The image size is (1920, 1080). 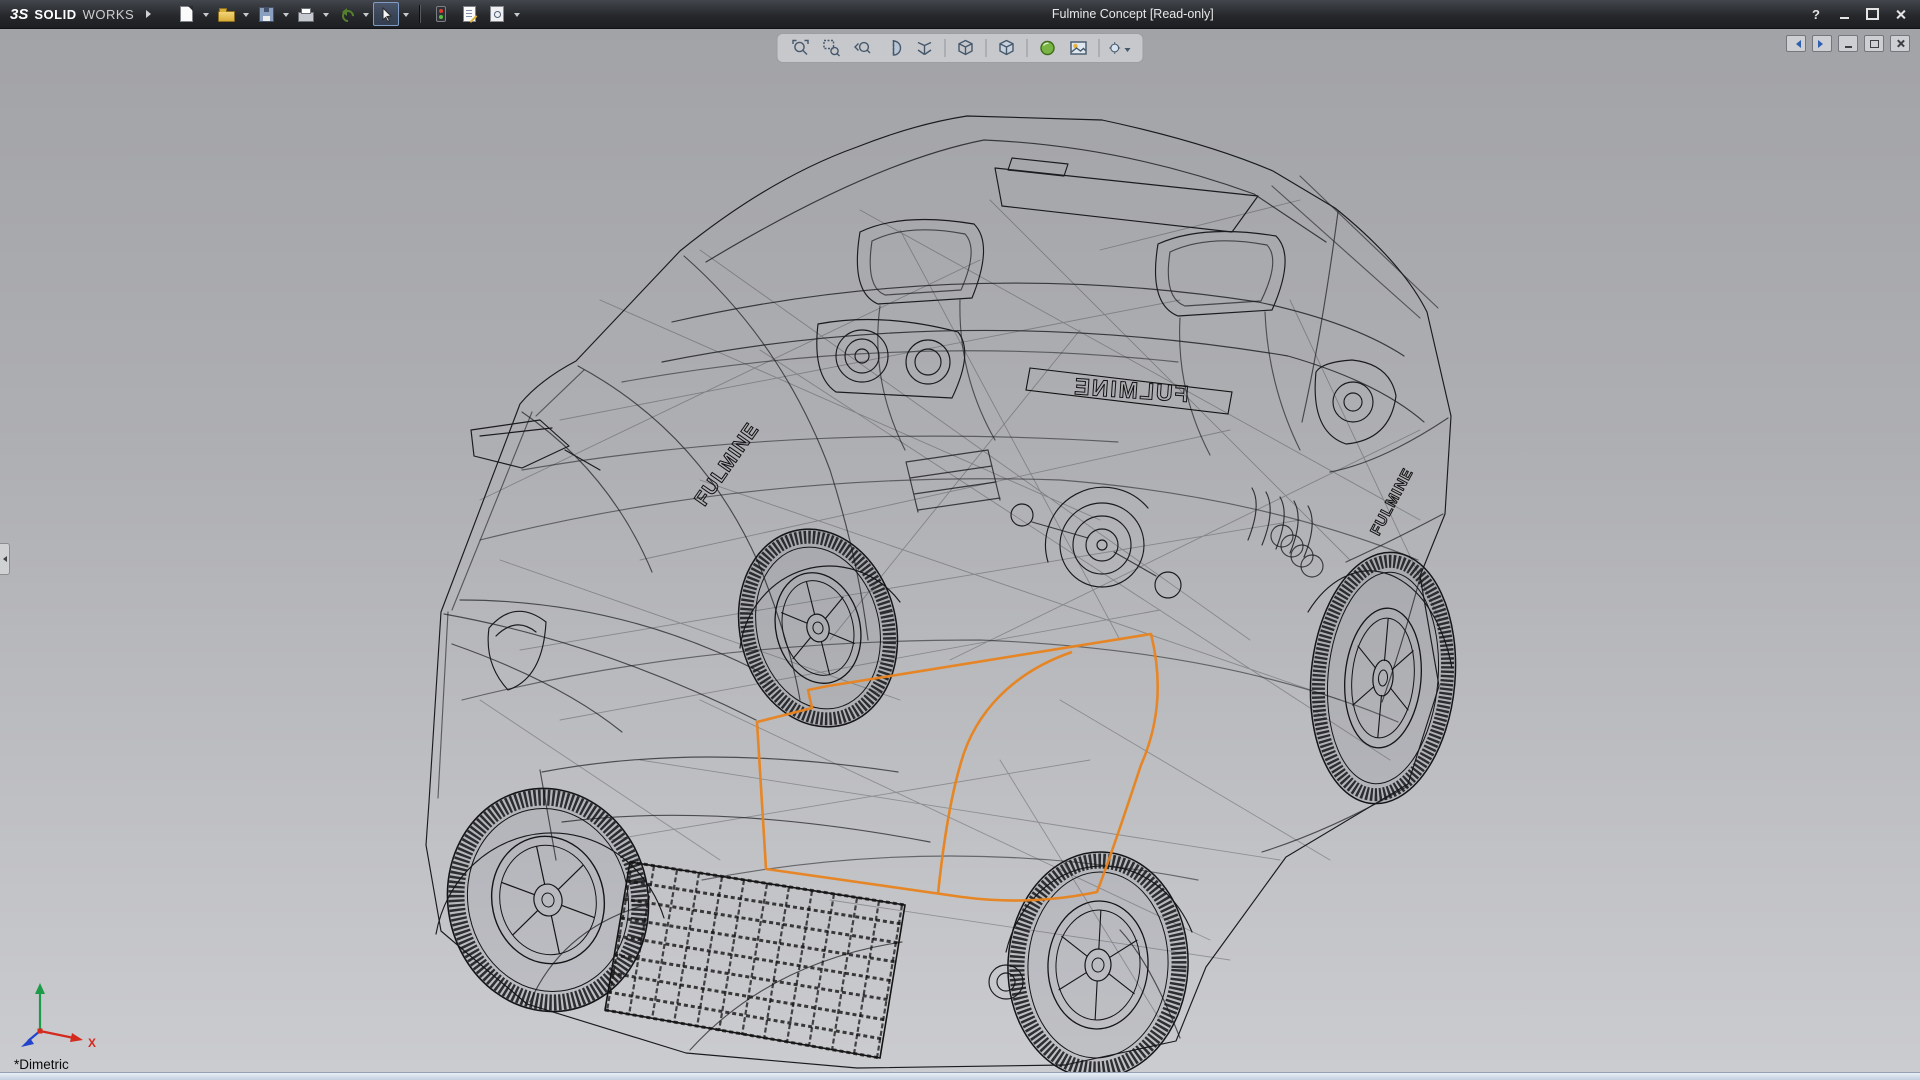 I want to click on display-style-icon, so click(x=1006, y=47).